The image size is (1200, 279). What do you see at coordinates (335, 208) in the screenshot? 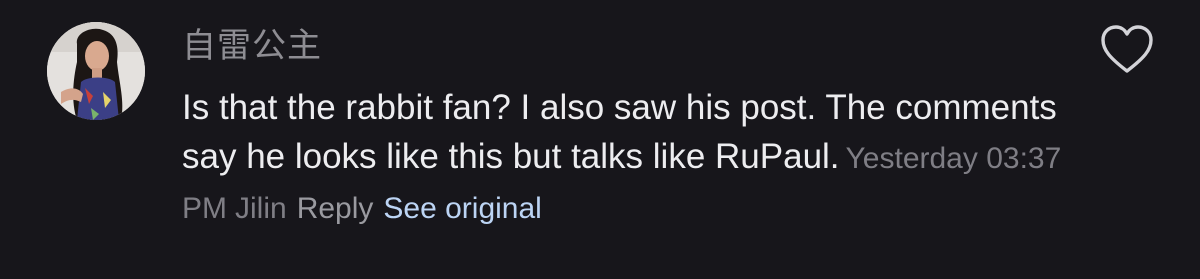
I see `reply-button: Reply` at bounding box center [335, 208].